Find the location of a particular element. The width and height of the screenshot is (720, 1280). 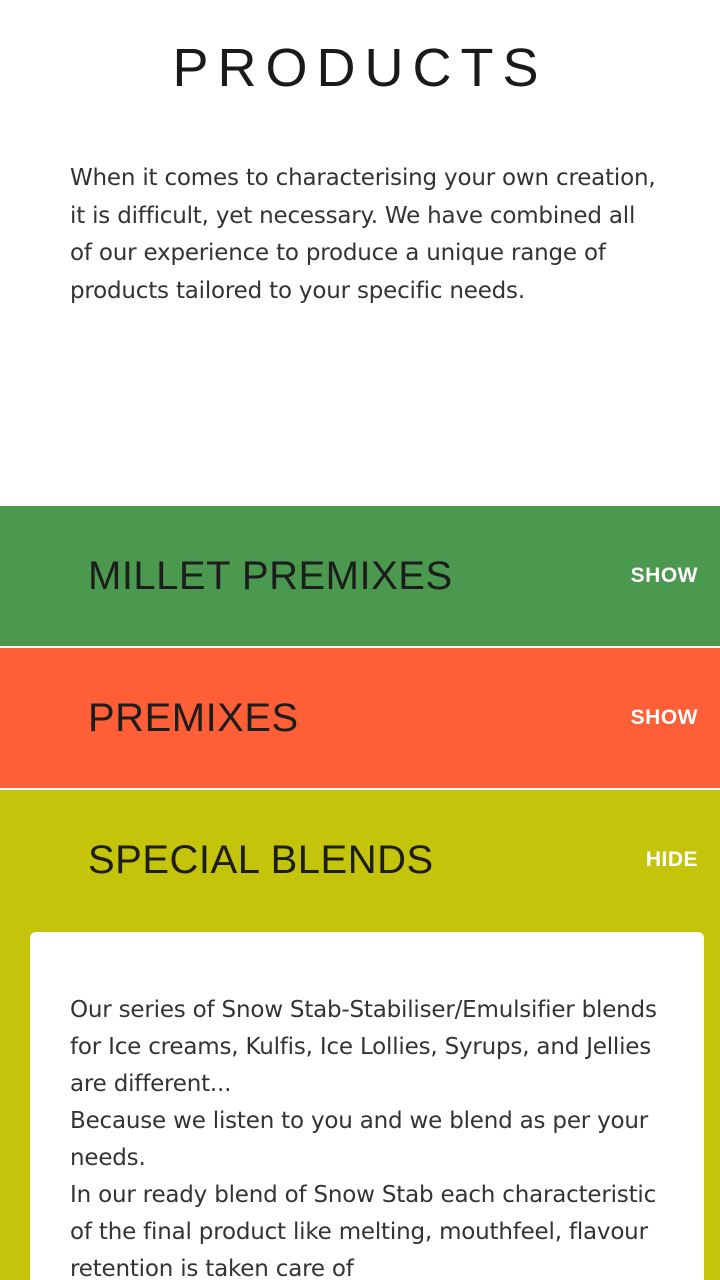

accordion-title-millet-premixes: MILLET PREMIXES is located at coordinates (270, 575).